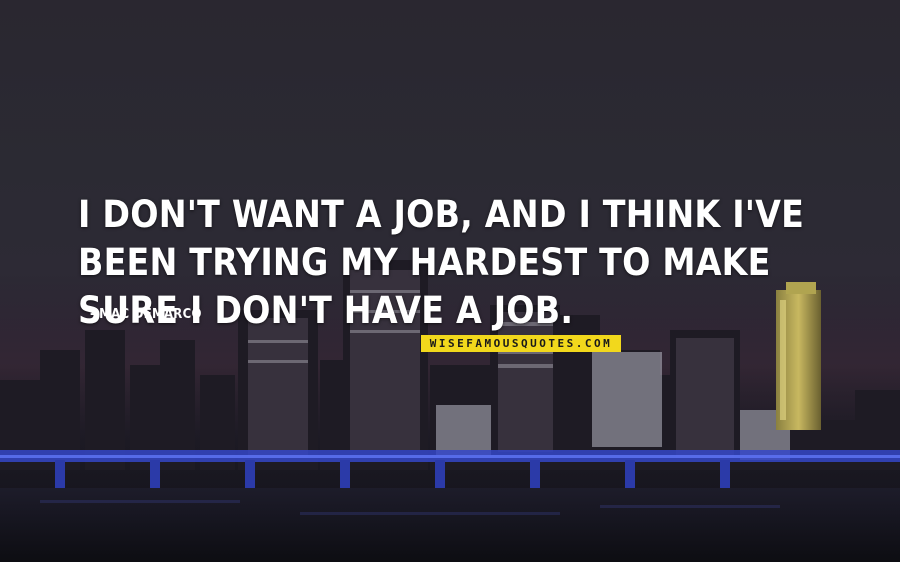  I want to click on author-name: MAC DEMARCO, so click(150, 314).